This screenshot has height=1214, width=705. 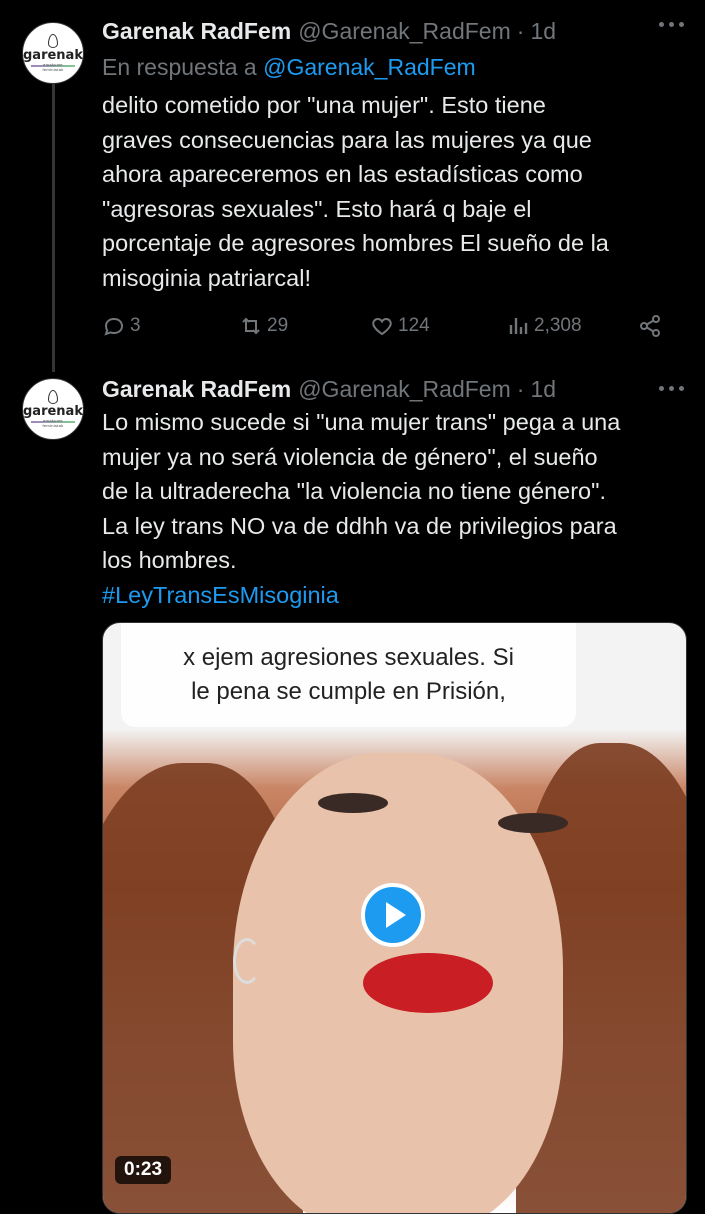 What do you see at coordinates (251, 326) in the screenshot?
I see `repost-icon` at bounding box center [251, 326].